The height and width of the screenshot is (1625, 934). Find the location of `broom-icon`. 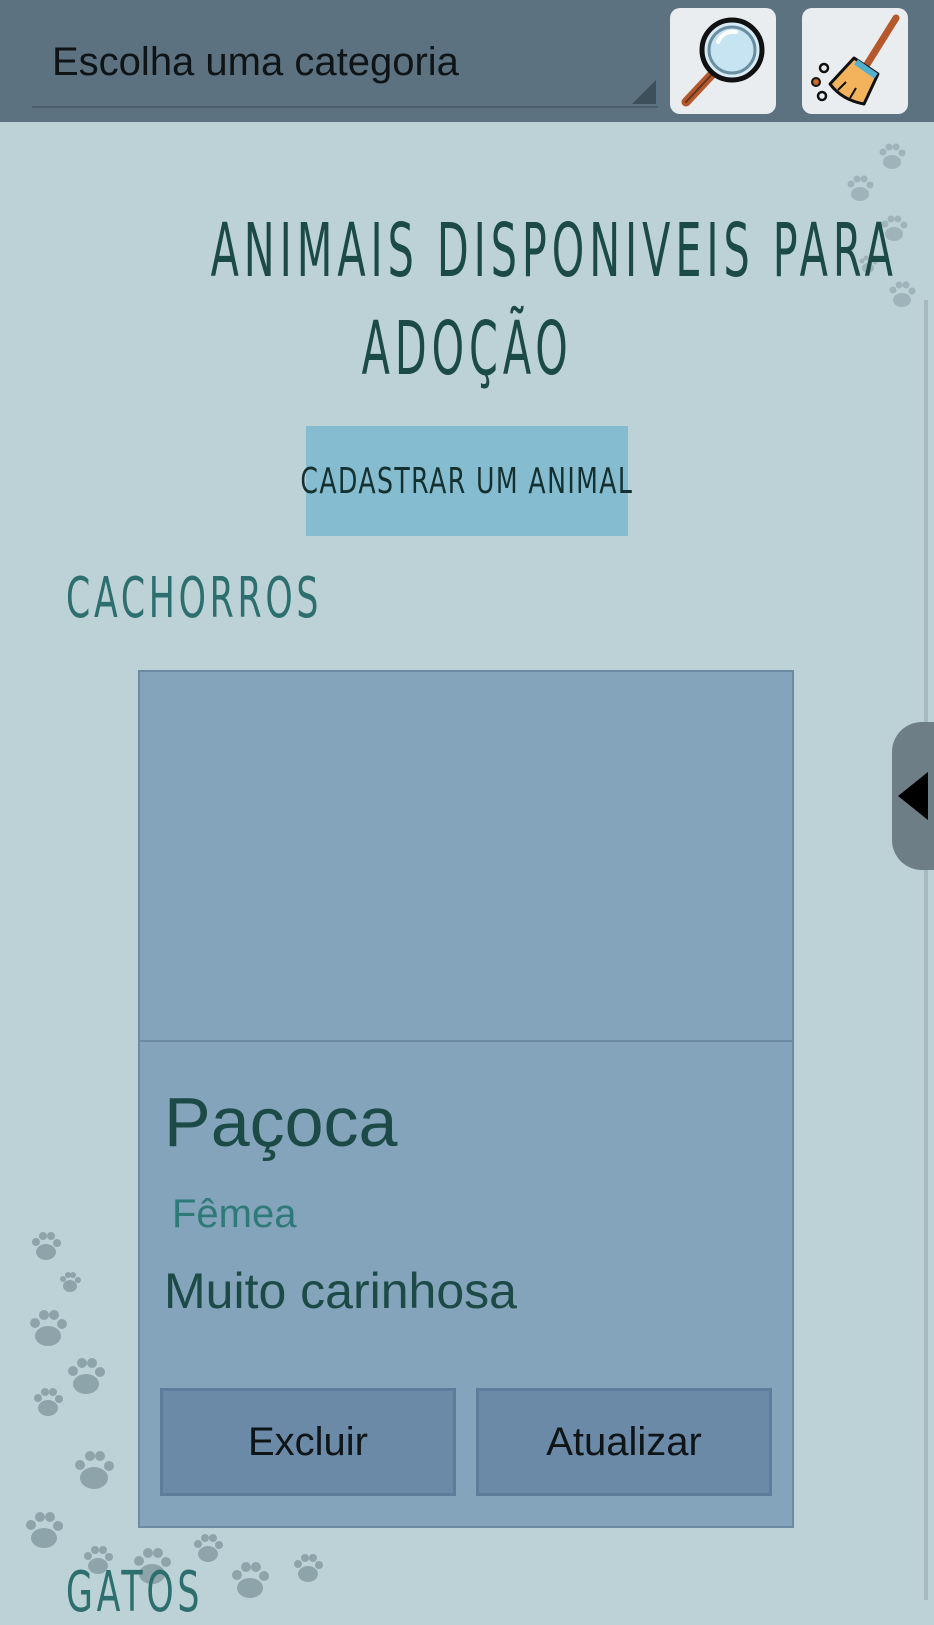

broom-icon is located at coordinates (855, 60).